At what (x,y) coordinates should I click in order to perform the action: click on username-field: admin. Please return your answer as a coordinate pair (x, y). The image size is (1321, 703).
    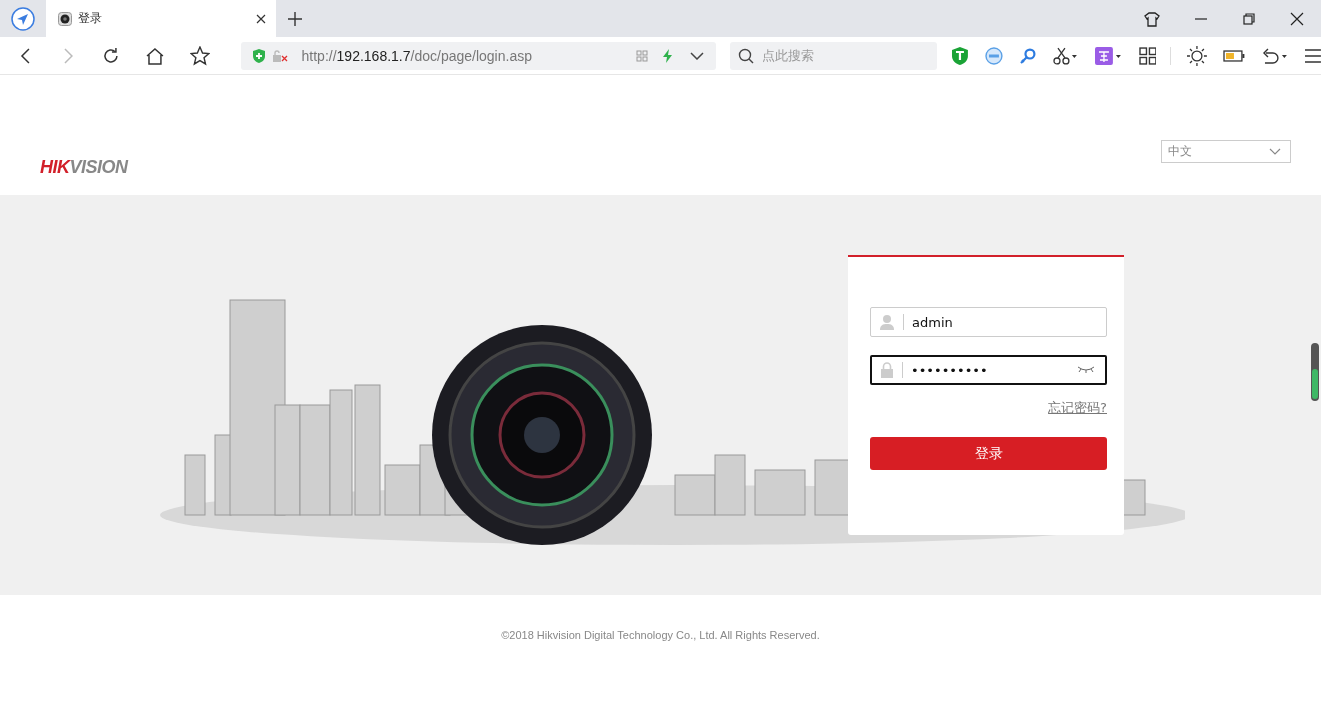
    Looking at the image, I should click on (988, 322).